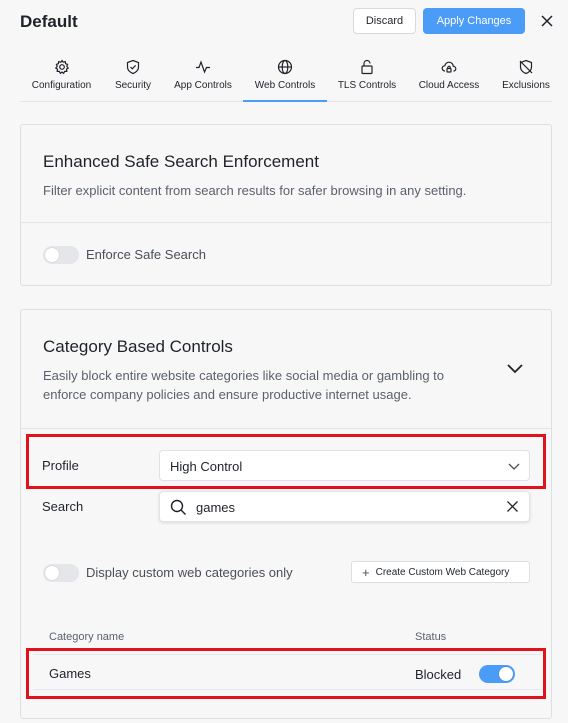 This screenshot has width=568, height=723. What do you see at coordinates (526, 67) in the screenshot?
I see `shield-off-icon` at bounding box center [526, 67].